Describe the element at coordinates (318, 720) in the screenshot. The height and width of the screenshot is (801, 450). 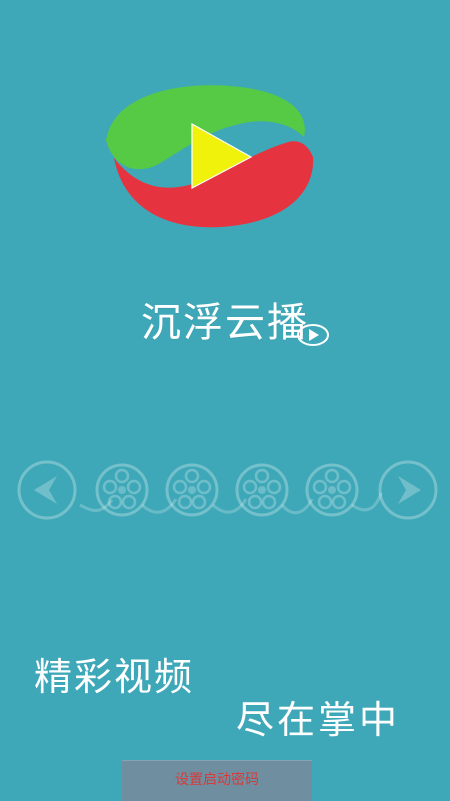
I see `slogan-line-2: 尽在掌中` at that location.